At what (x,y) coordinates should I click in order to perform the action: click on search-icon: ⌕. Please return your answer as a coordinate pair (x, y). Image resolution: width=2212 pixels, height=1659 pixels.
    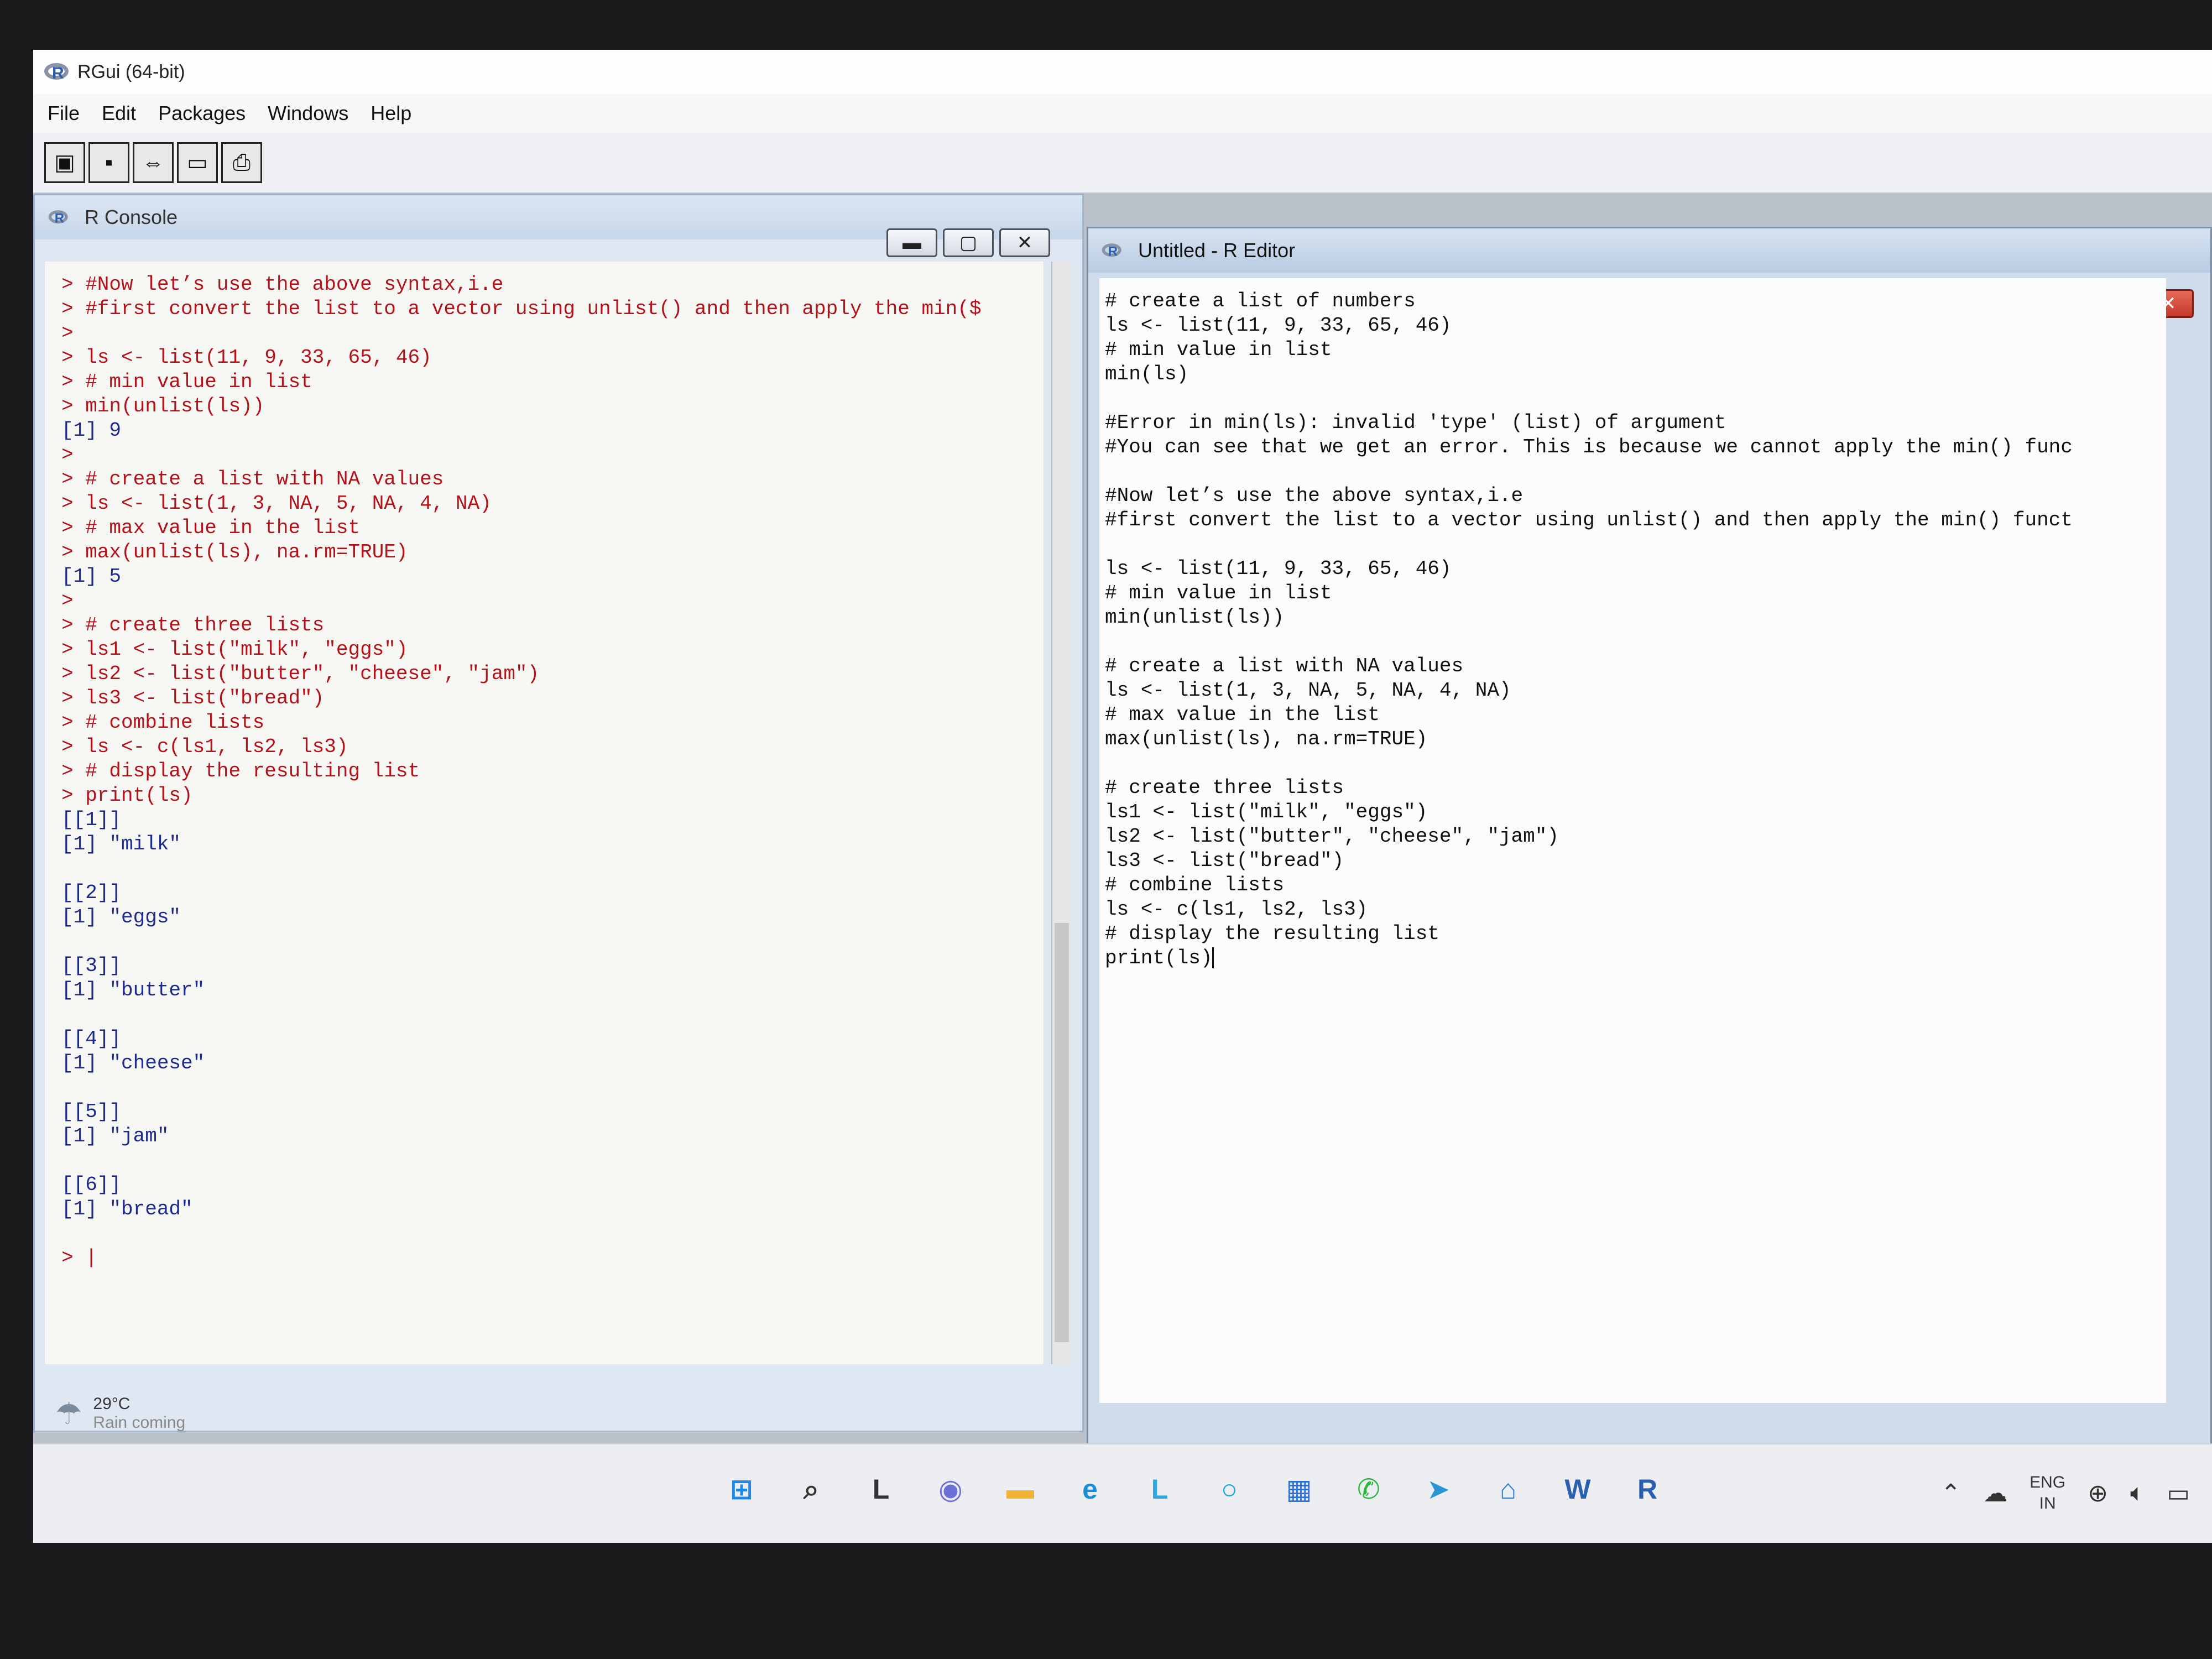
    Looking at the image, I should click on (812, 1490).